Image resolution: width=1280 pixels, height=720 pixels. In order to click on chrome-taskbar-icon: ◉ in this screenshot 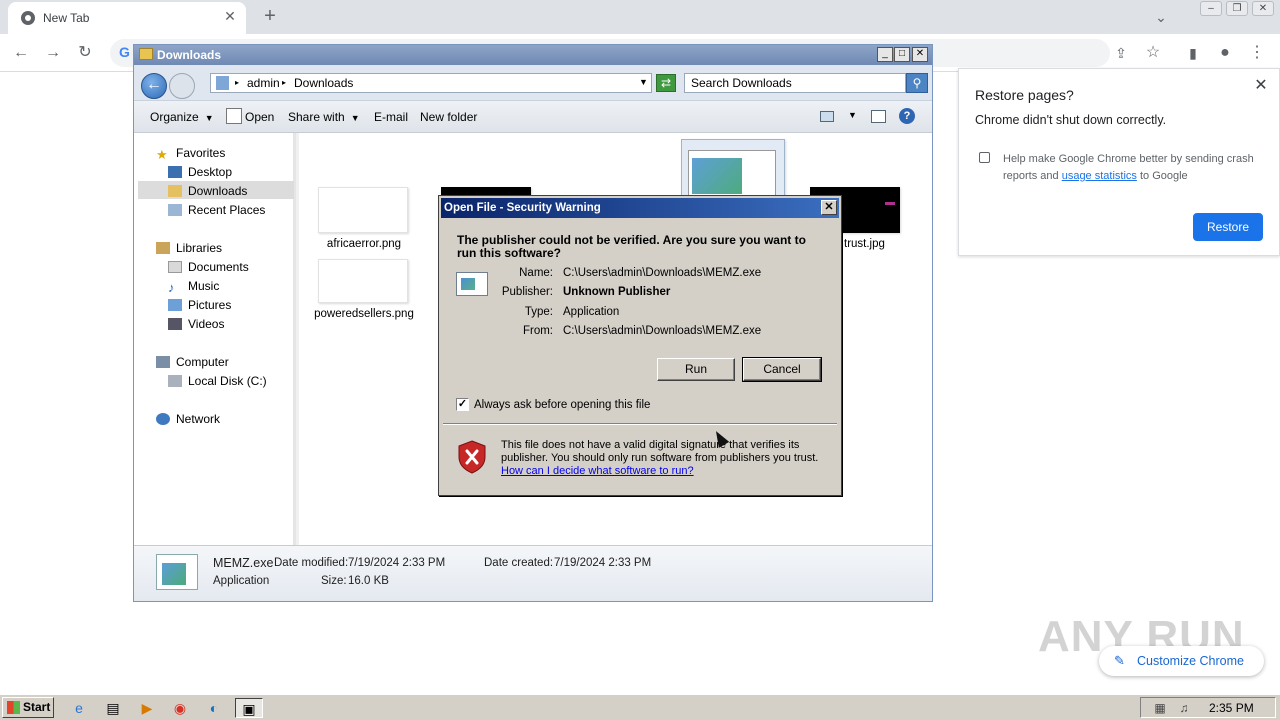, I will do `click(180, 708)`.